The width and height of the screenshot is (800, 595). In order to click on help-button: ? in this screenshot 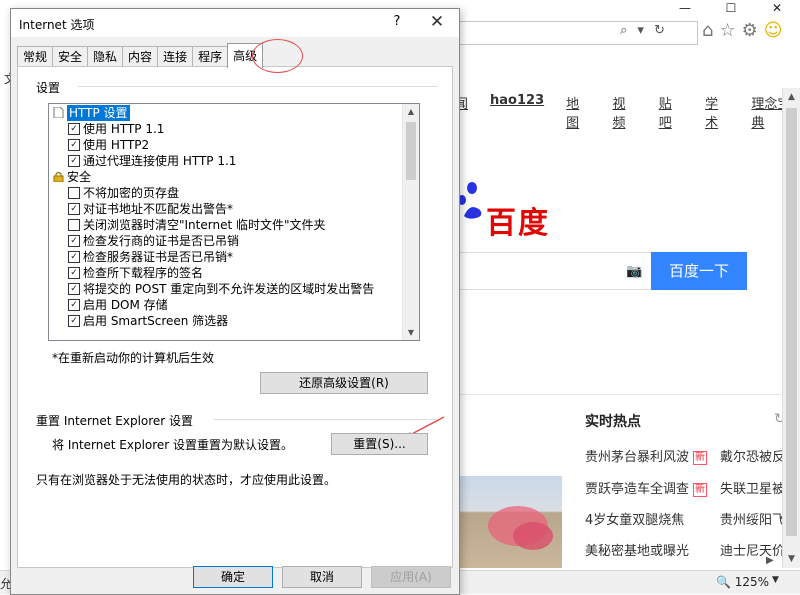, I will do `click(397, 21)`.